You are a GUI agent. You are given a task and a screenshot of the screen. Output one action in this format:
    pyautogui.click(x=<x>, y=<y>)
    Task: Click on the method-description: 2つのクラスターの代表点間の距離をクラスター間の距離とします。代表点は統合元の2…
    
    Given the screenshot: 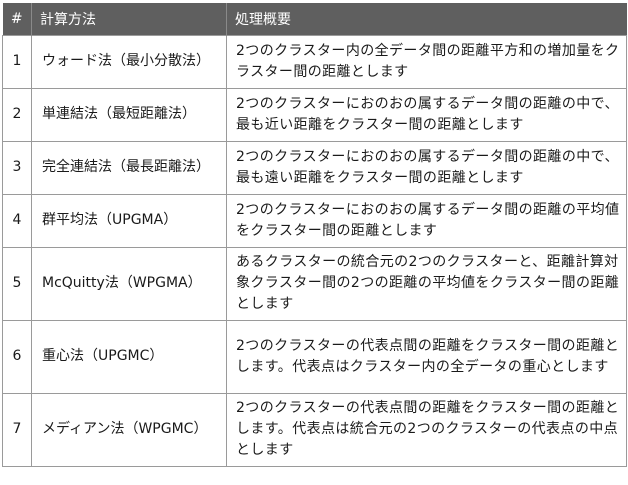 What is the action you would take?
    pyautogui.click(x=426, y=429)
    